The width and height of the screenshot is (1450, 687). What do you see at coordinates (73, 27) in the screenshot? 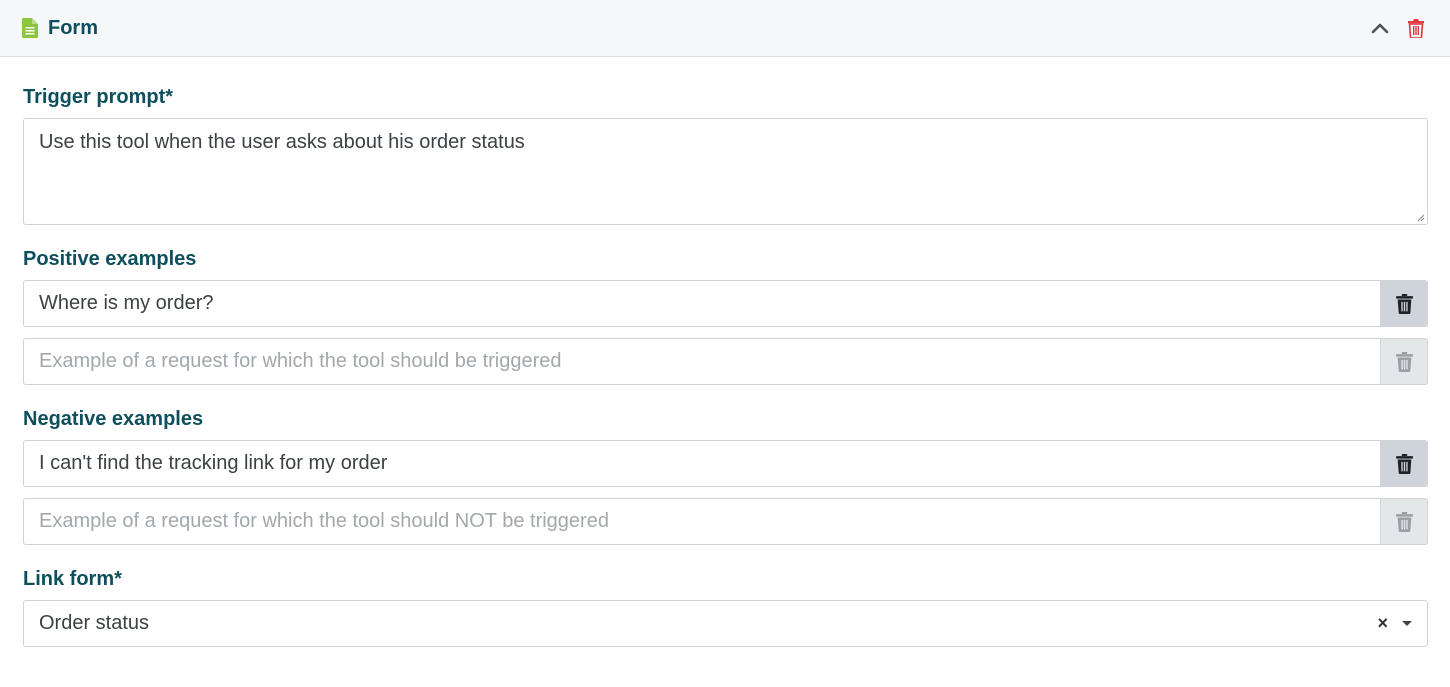
I see `panel-title: Form` at bounding box center [73, 27].